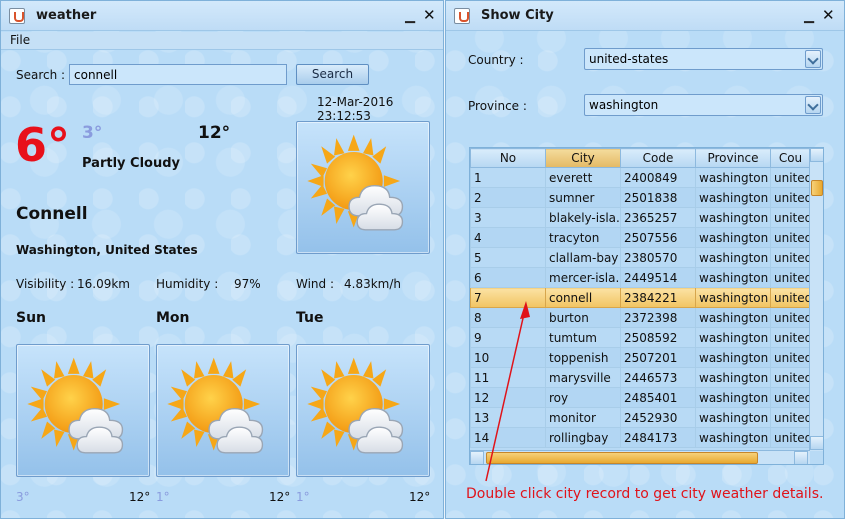 The width and height of the screenshot is (845, 519). I want to click on forecast-day-1: Sun, so click(31, 318).